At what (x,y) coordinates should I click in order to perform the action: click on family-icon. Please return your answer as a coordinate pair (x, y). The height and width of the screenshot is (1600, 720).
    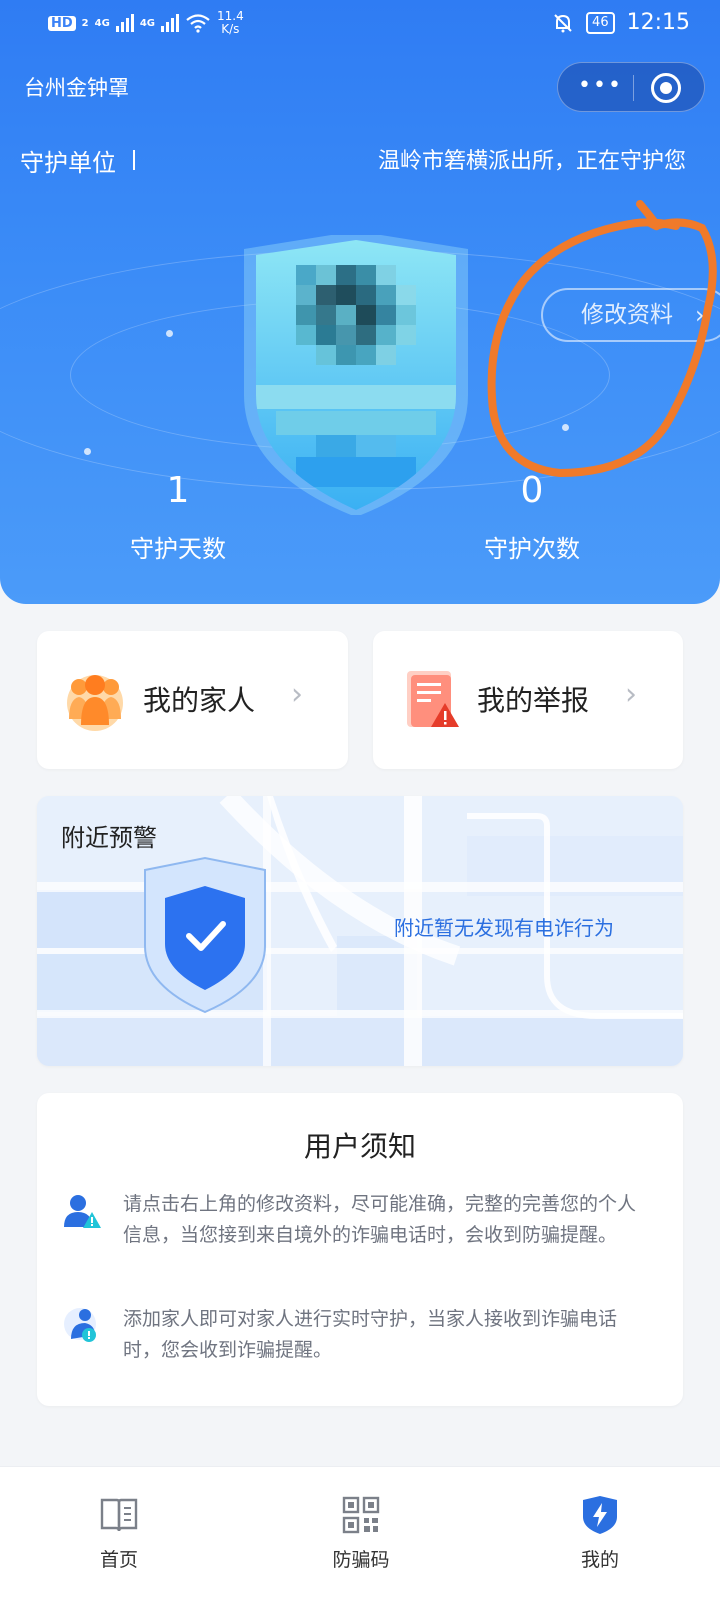
    Looking at the image, I should click on (95, 703).